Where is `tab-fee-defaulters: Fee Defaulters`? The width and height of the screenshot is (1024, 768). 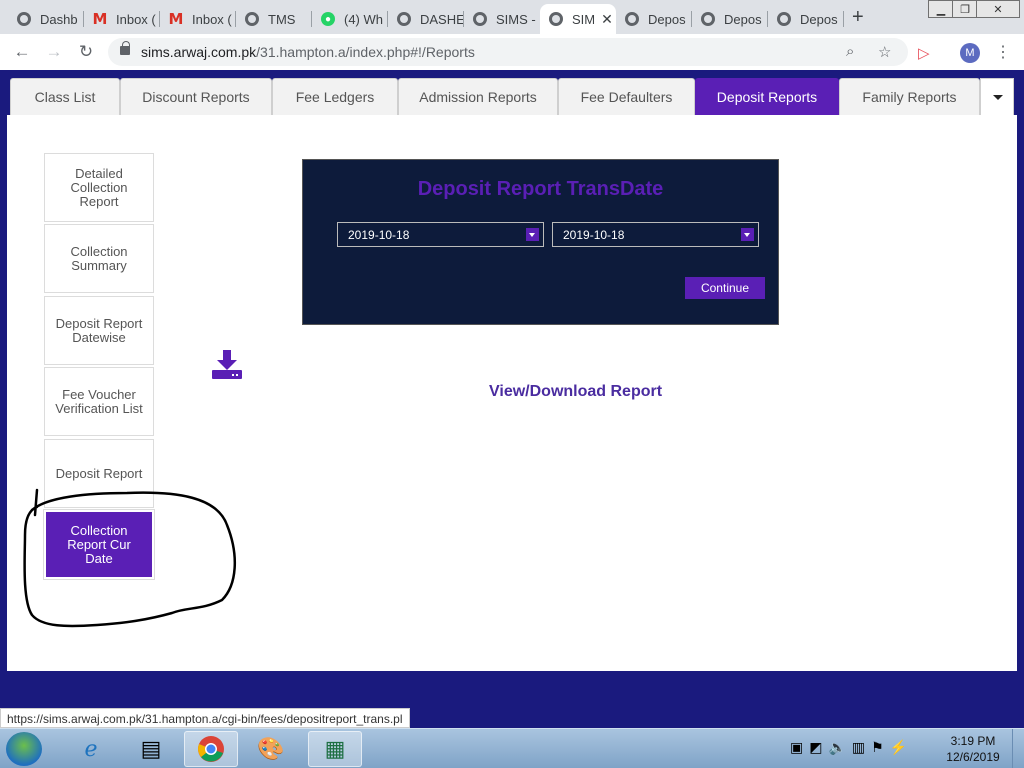
tab-fee-defaulters: Fee Defaulters is located at coordinates (626, 96).